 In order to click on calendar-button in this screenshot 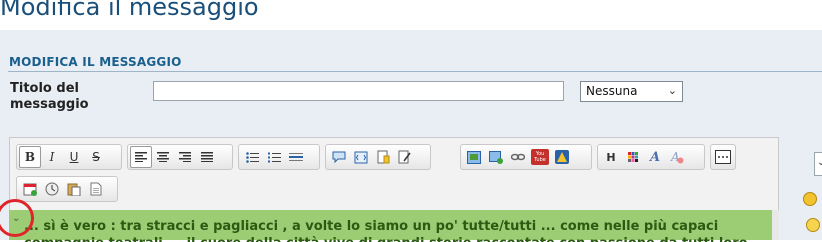, I will do `click(30, 189)`.